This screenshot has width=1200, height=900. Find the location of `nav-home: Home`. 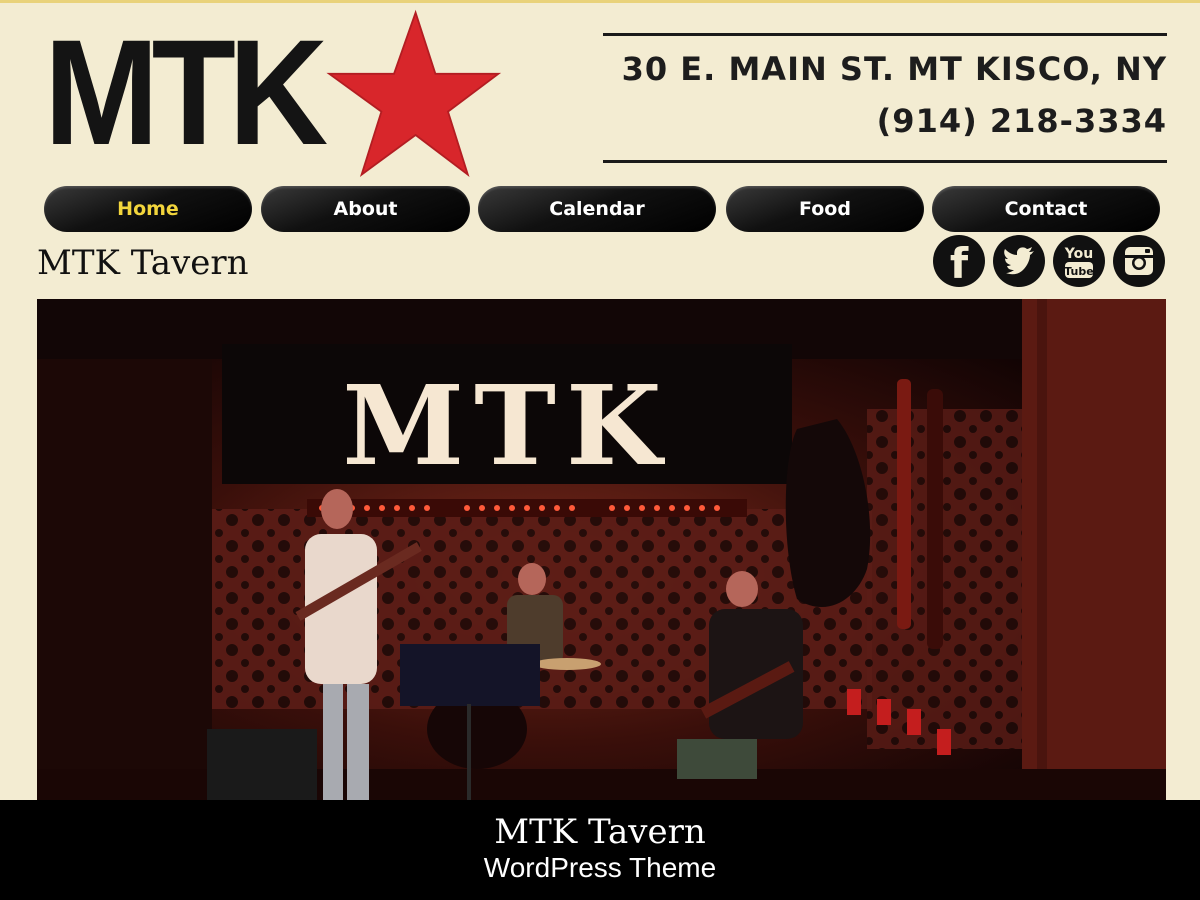

nav-home: Home is located at coordinates (148, 209).